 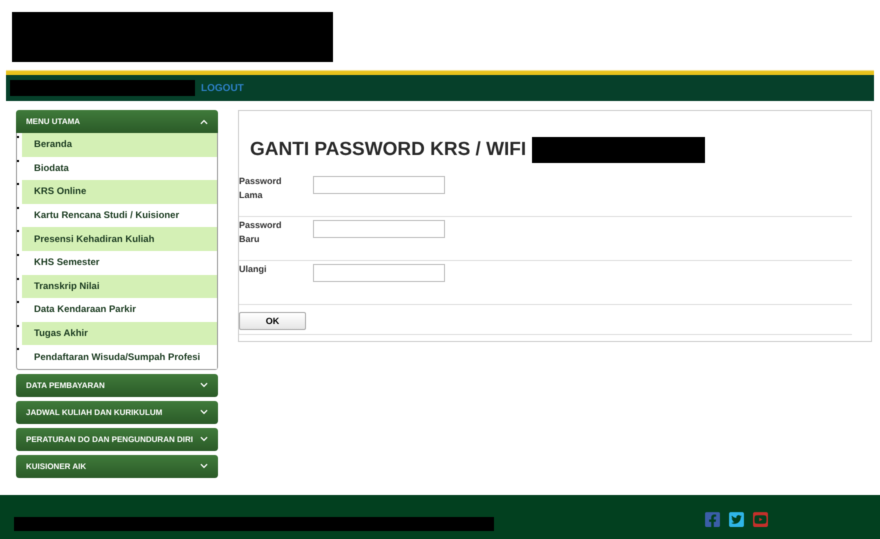 What do you see at coordinates (712, 519) in the screenshot?
I see `facebook-icon` at bounding box center [712, 519].